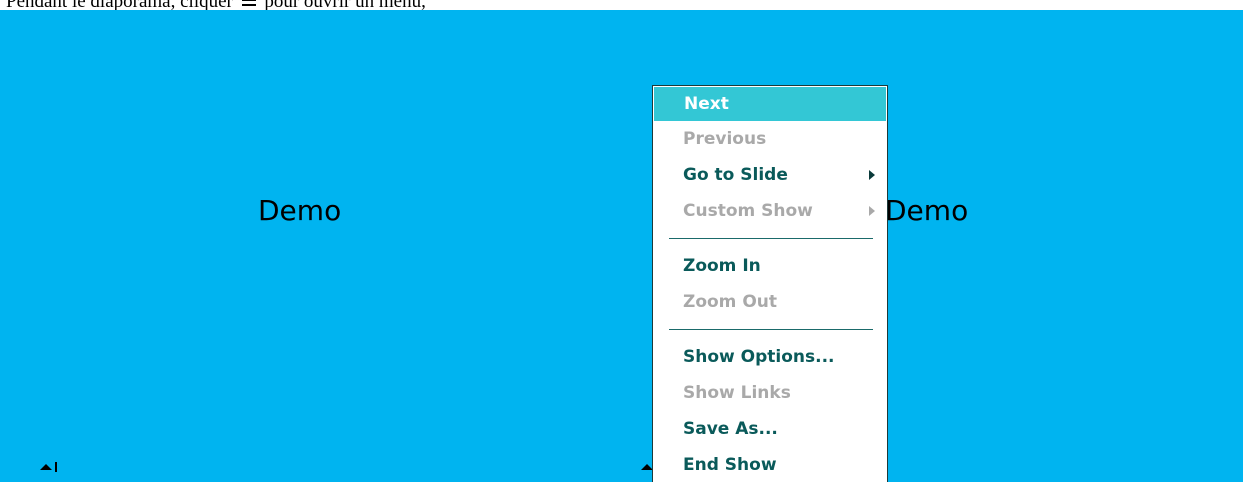 This screenshot has width=1243, height=482. I want to click on menu-item-label: Show Links, so click(737, 393).